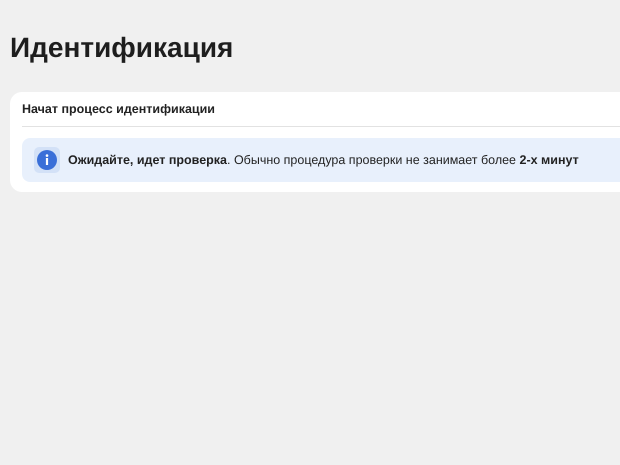 The height and width of the screenshot is (465, 620). I want to click on notice-text: Ожидайте, идет проверка. Обычно процедура проверки не занимает более 2-х минут, so click(323, 160).